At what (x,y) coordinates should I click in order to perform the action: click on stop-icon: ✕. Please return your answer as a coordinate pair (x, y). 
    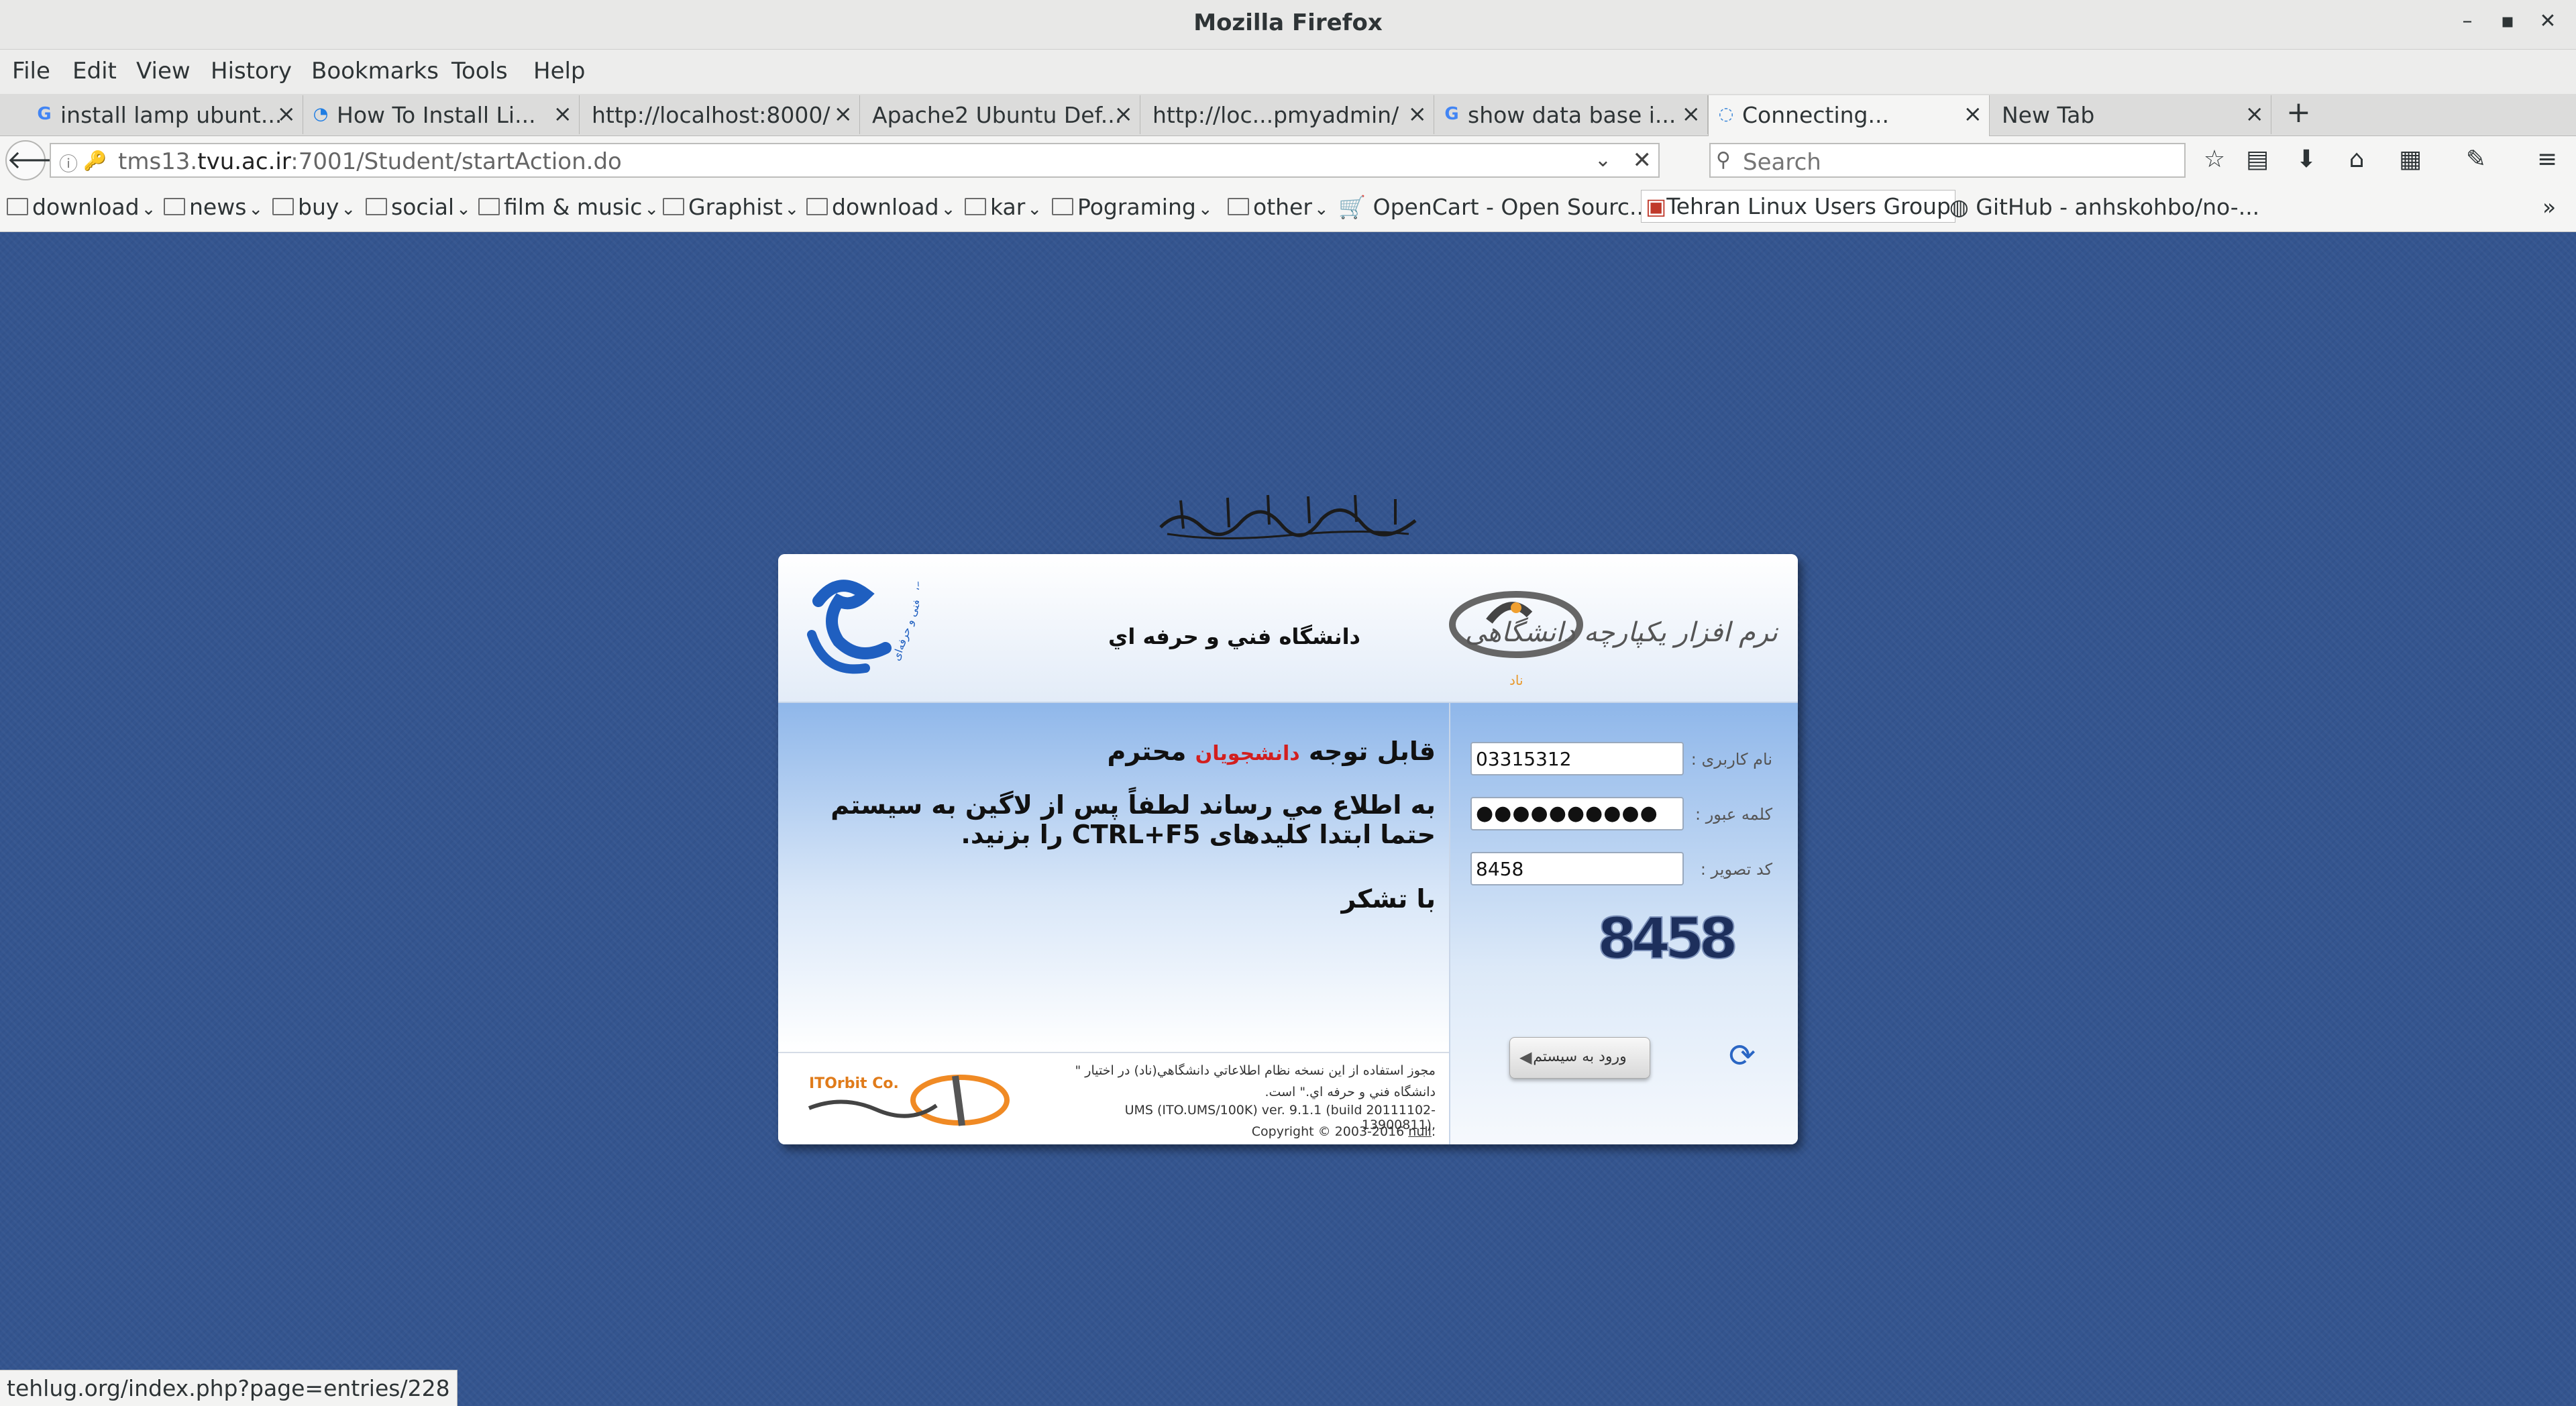
    Looking at the image, I should click on (1642, 160).